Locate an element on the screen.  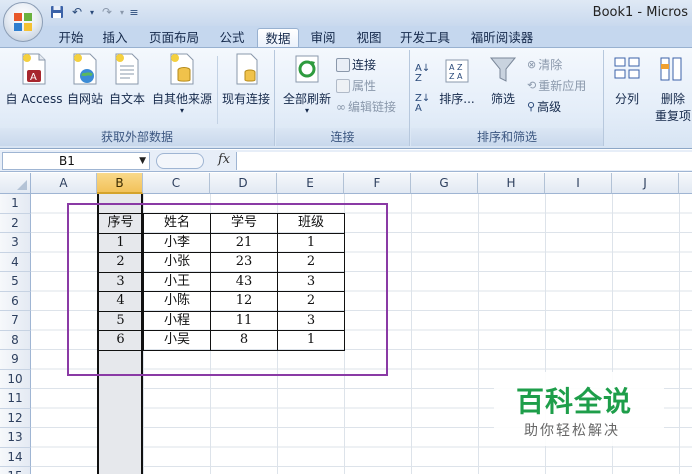
refresh-icon is located at coordinates (307, 69).